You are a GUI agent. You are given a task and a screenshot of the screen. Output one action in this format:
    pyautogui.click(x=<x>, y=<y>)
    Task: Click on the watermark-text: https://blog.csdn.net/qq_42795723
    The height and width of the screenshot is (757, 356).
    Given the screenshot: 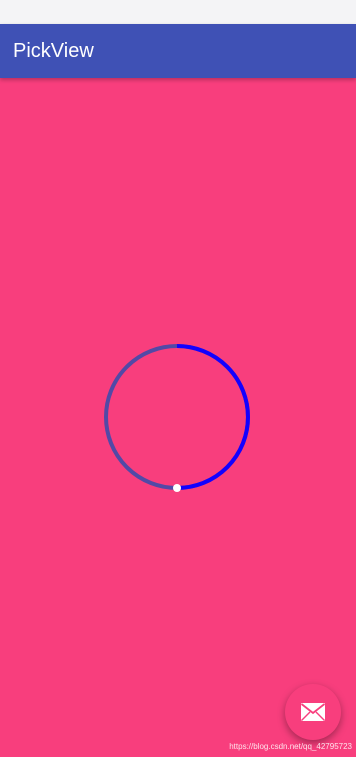 What is the action you would take?
    pyautogui.click(x=290, y=746)
    